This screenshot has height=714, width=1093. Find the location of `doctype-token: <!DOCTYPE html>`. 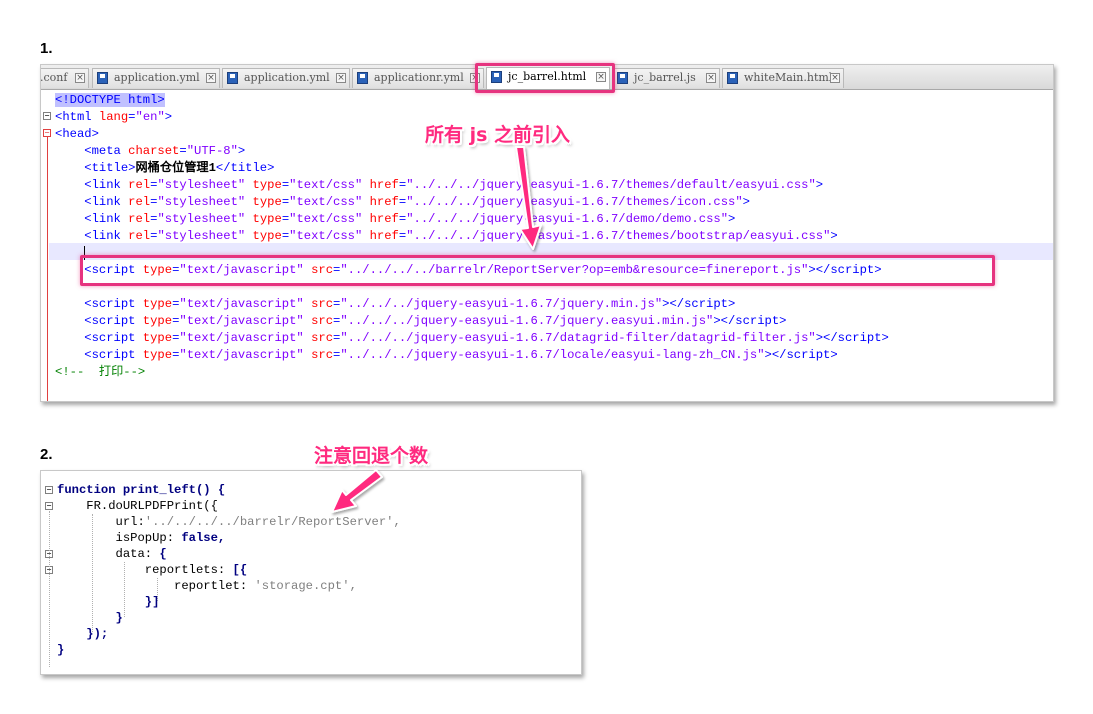

doctype-token: <!DOCTYPE html> is located at coordinates (110, 100).